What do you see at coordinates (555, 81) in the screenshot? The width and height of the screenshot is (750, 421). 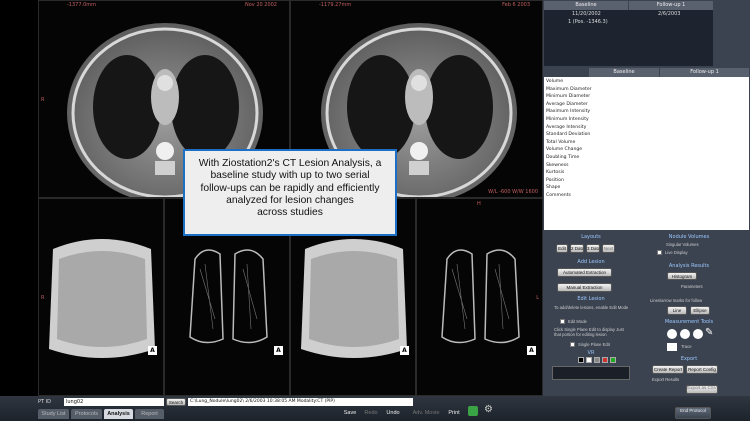 I see `metric-row: Volume` at bounding box center [555, 81].